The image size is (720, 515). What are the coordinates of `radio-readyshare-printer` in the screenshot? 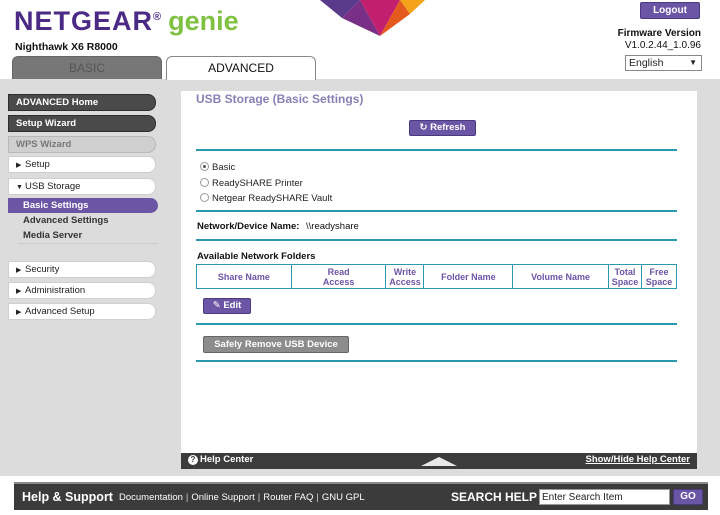 It's located at (204, 182).